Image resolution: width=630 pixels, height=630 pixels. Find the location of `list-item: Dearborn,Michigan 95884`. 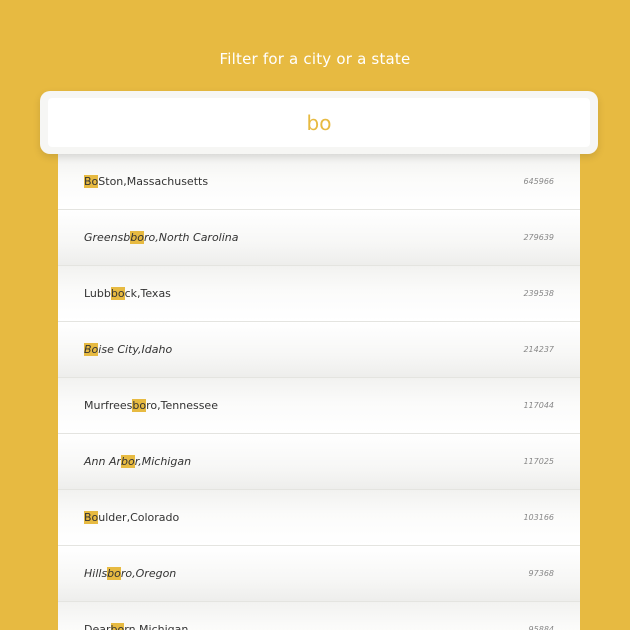

list-item: Dearborn,Michigan 95884 is located at coordinates (319, 616).